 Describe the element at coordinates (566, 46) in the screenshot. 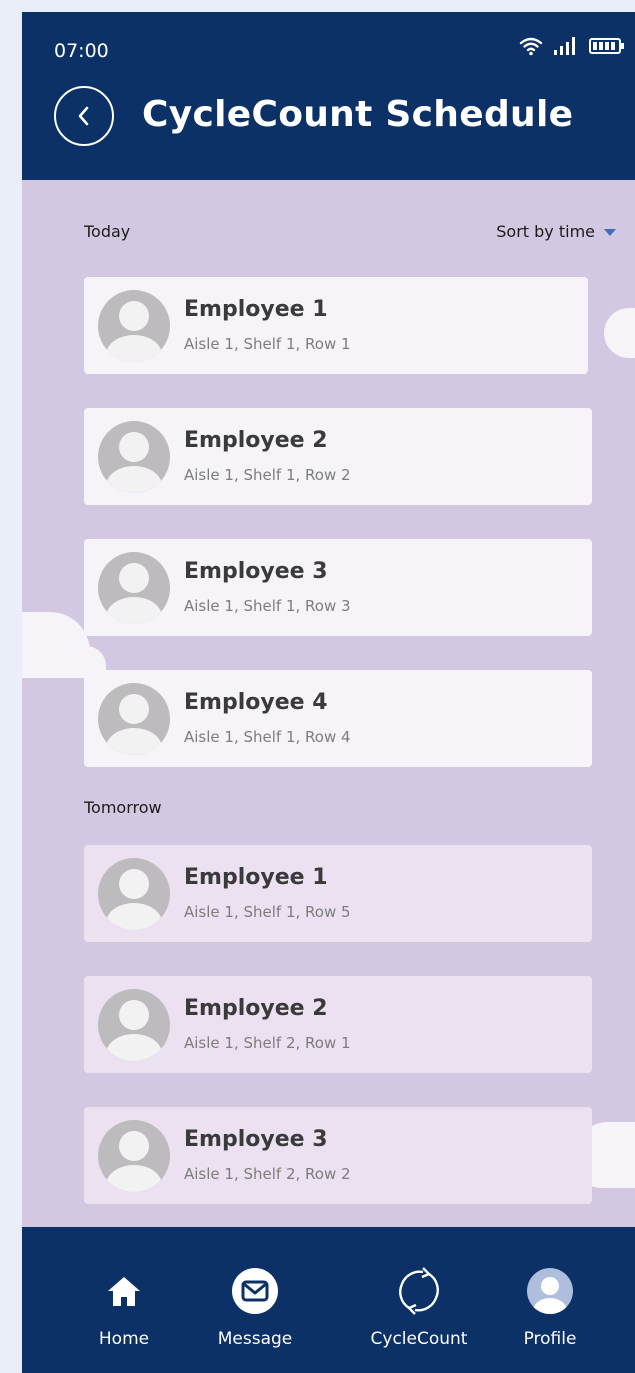

I see `signal-icon` at that location.